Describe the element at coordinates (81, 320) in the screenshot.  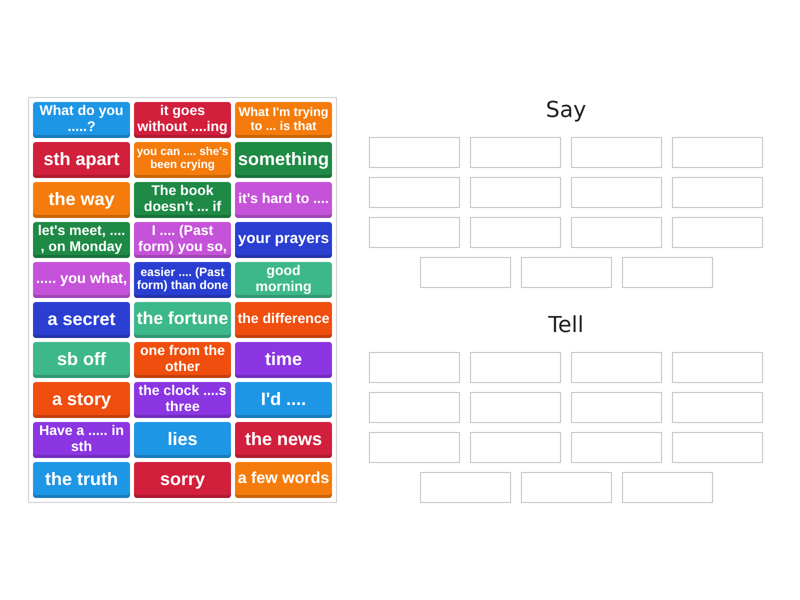
I see `word-tile: a secret` at that location.